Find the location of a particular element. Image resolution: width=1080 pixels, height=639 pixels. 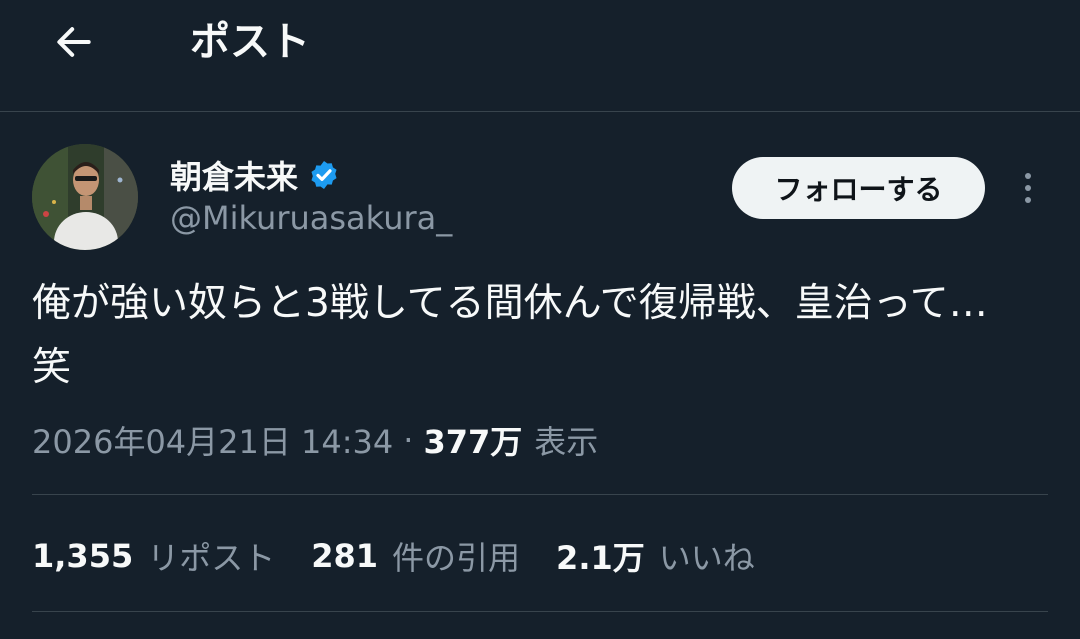

avatar-photo is located at coordinates (85, 197).